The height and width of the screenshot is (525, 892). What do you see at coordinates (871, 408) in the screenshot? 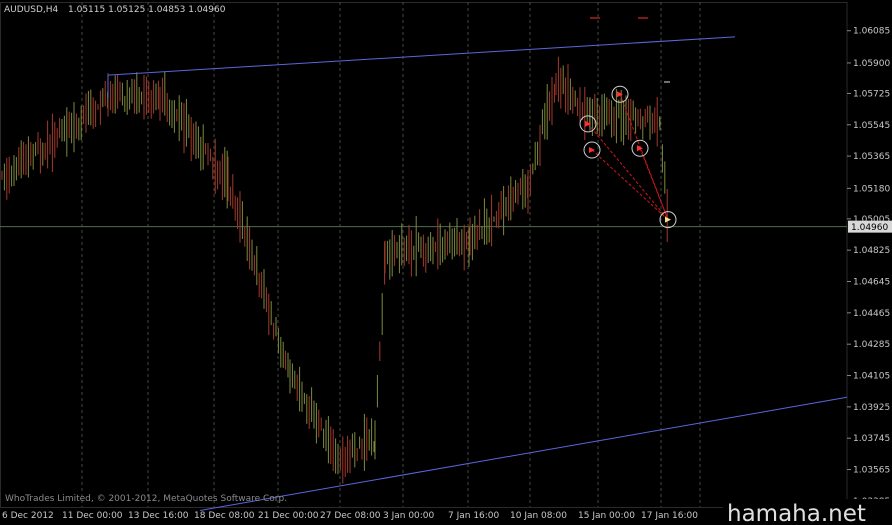
I see `y-tick-label: 1.03925` at bounding box center [871, 408].